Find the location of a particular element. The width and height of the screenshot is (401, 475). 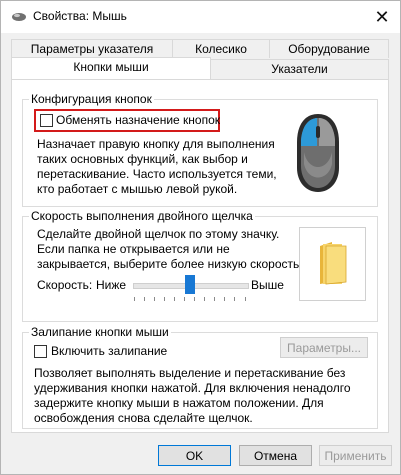

tab-wheel: Колесико is located at coordinates (221, 48).